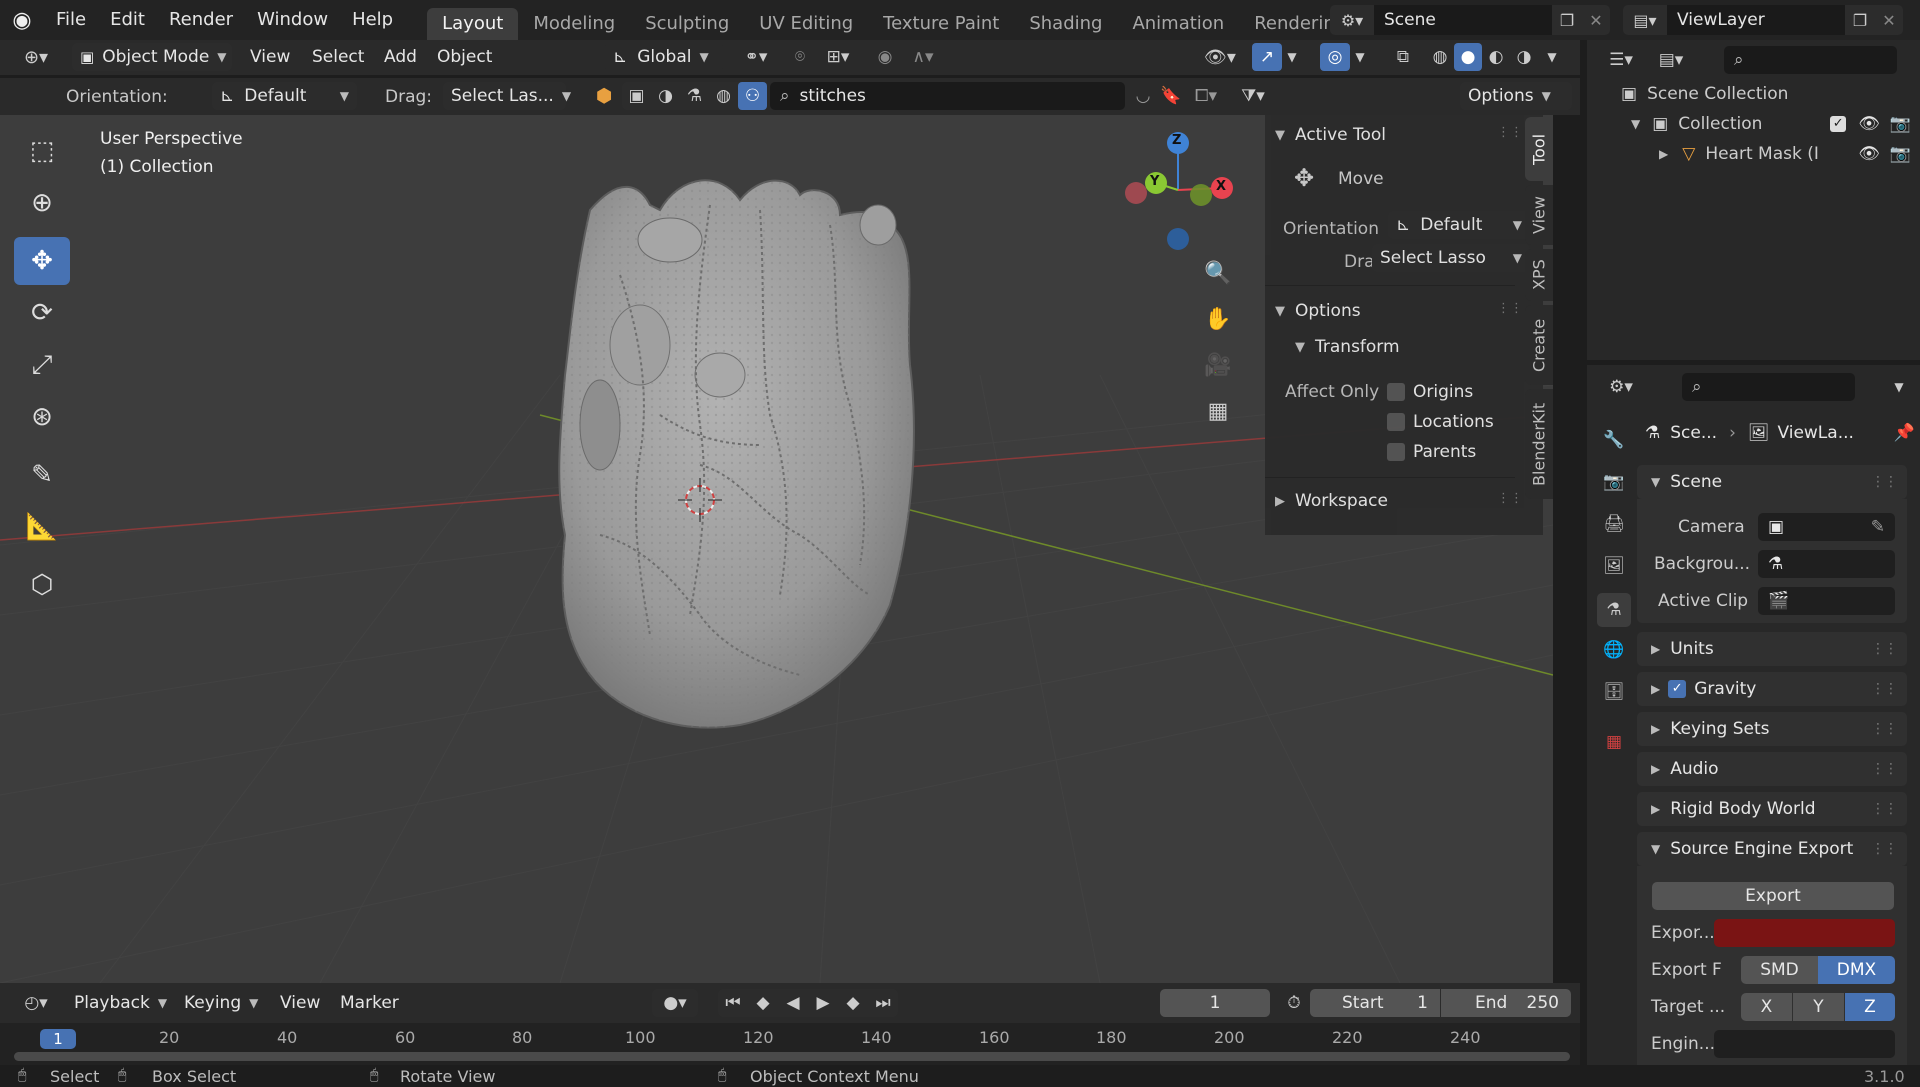 This screenshot has height=1087, width=1920. What do you see at coordinates (723, 96) in the screenshot?
I see `asset-hdr-icon: ◍` at bounding box center [723, 96].